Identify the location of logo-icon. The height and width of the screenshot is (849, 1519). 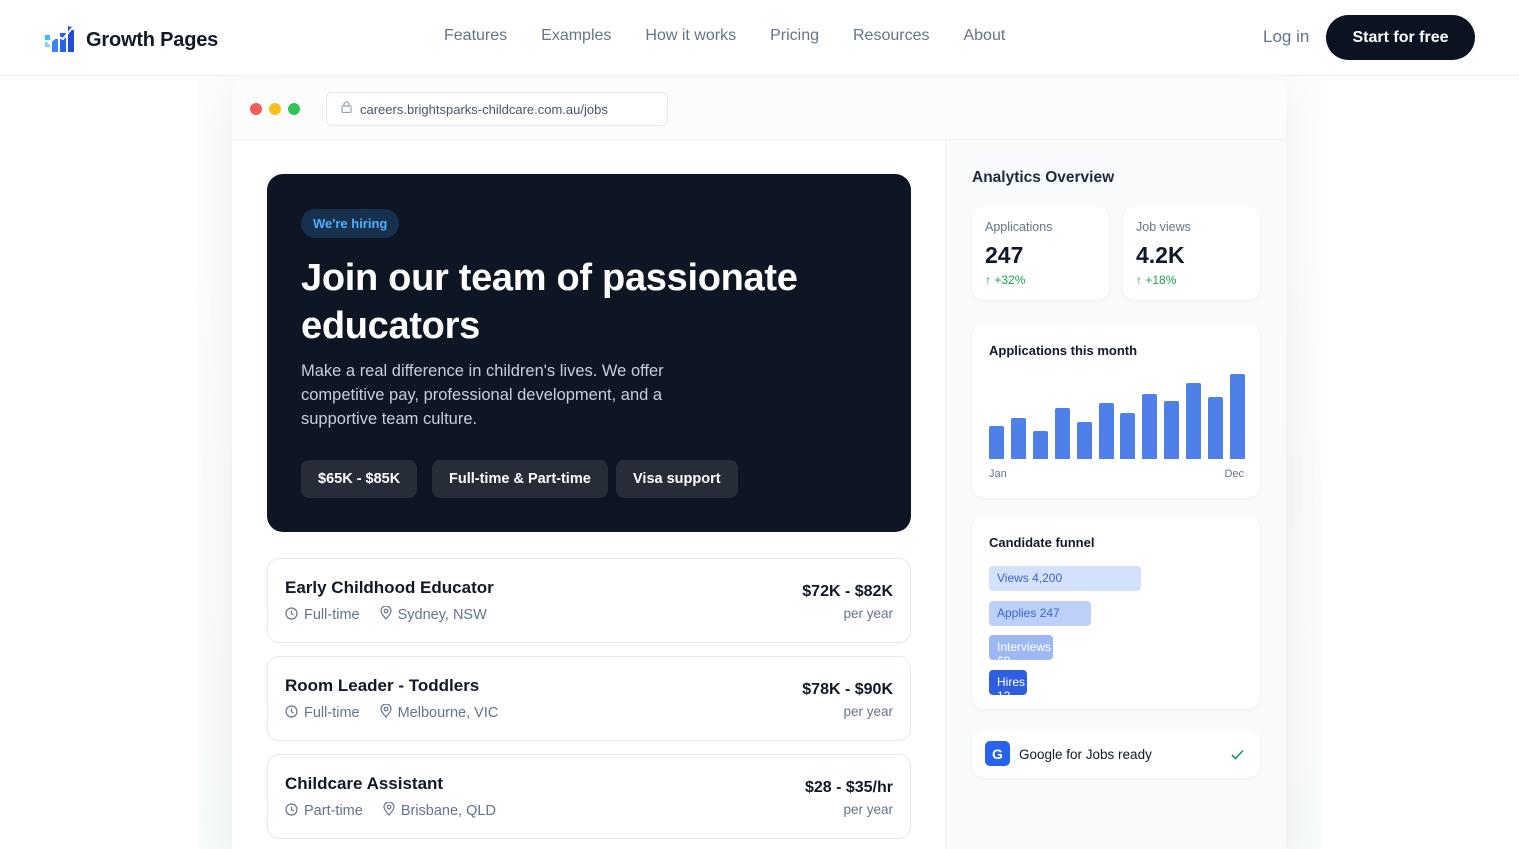
(60, 40).